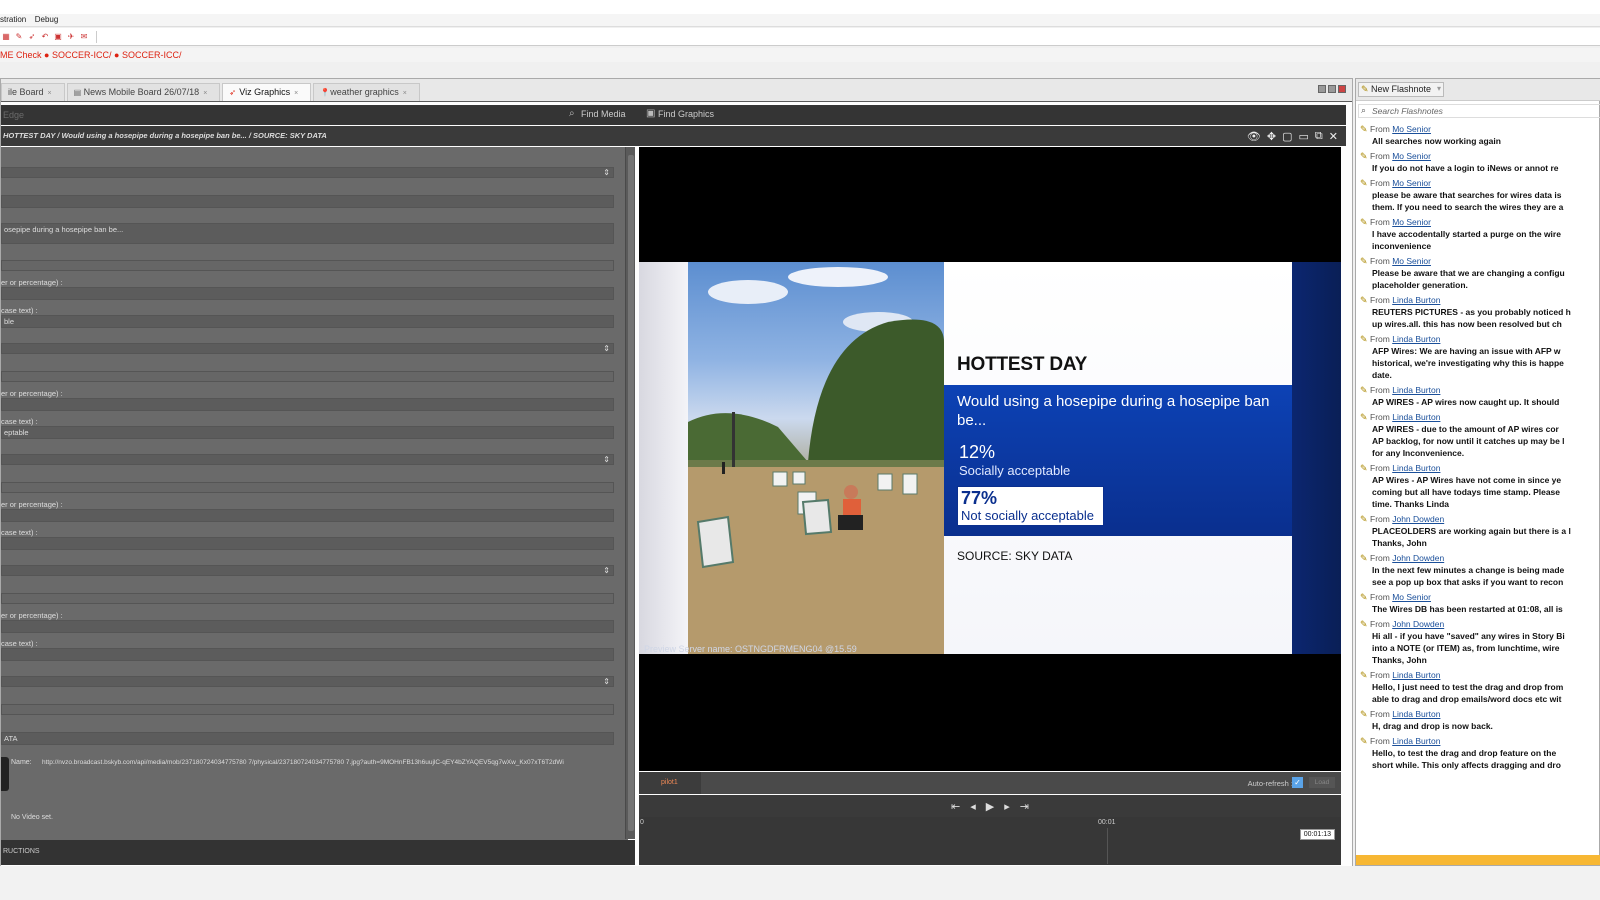 The width and height of the screenshot is (1600, 900). Describe the element at coordinates (71, 37) in the screenshot. I see `tool-icon: ✈` at that location.